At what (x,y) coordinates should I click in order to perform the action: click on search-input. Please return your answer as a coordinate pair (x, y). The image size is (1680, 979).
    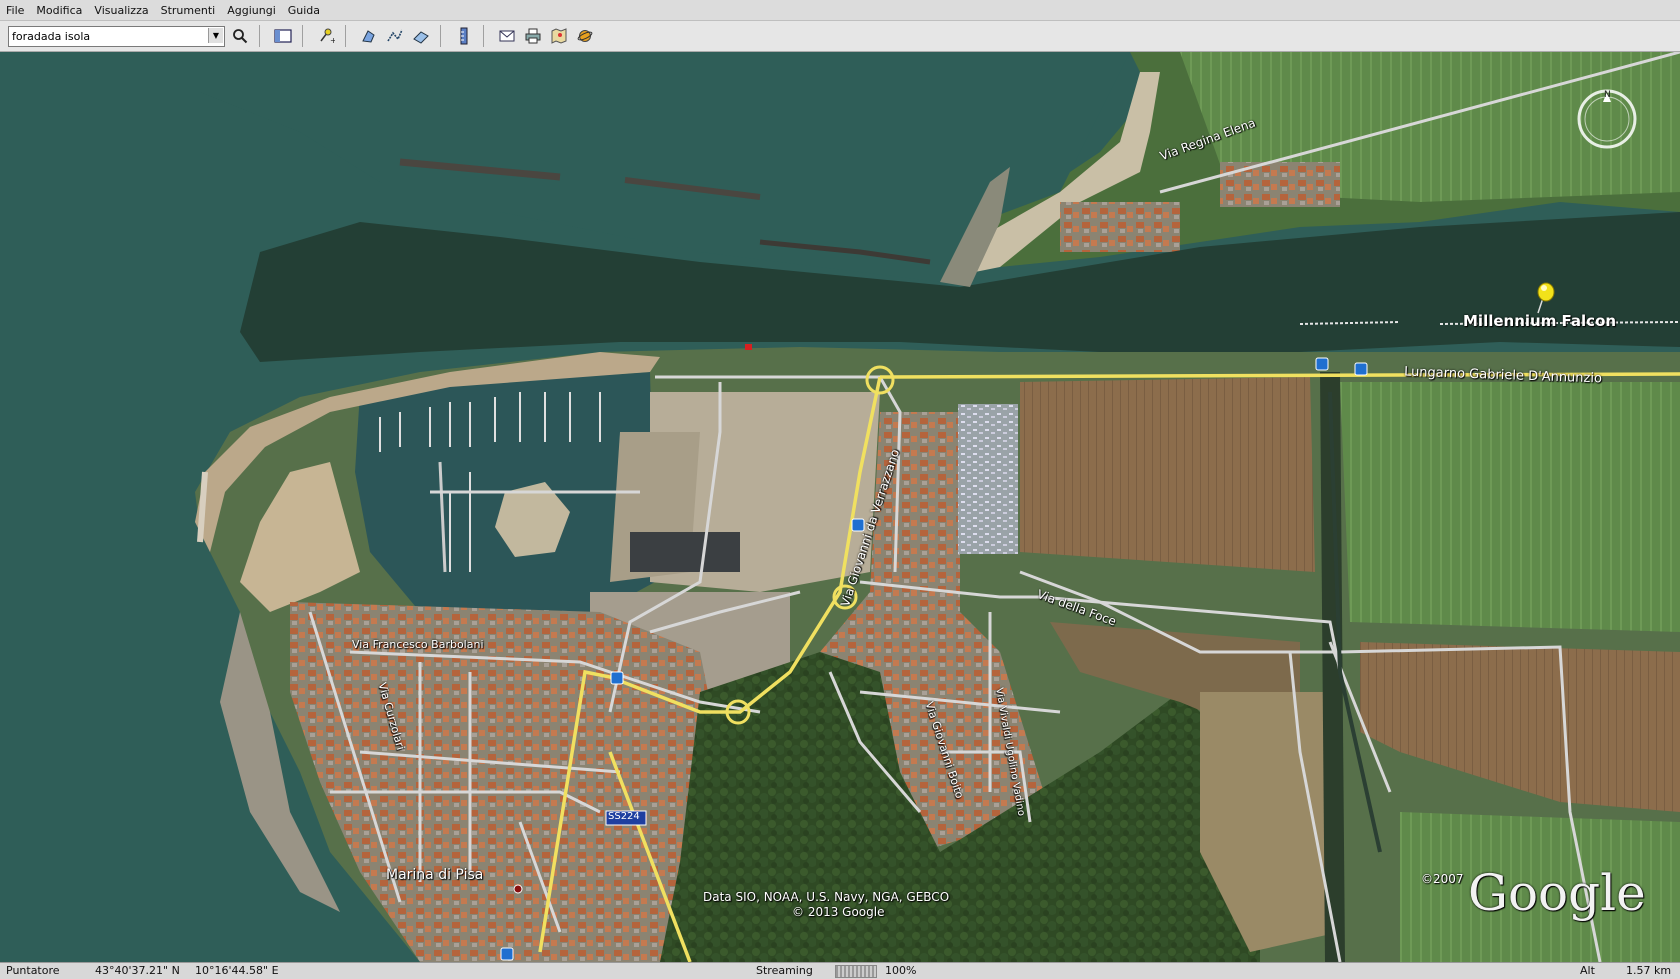
    Looking at the image, I should click on (107, 36).